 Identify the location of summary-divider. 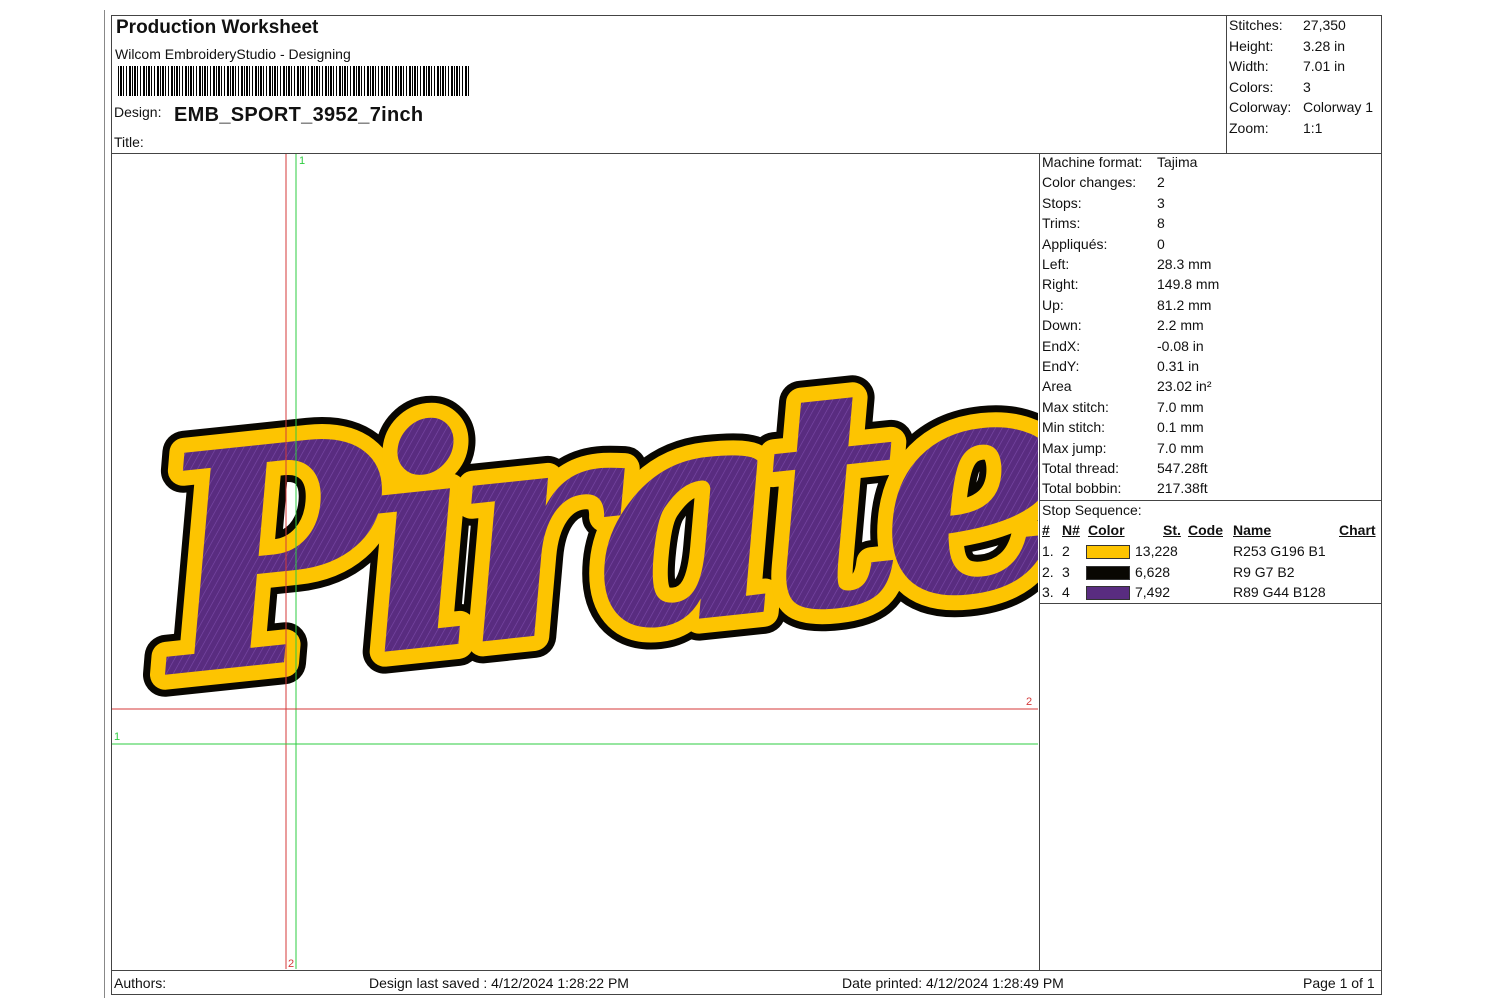
(1226, 84).